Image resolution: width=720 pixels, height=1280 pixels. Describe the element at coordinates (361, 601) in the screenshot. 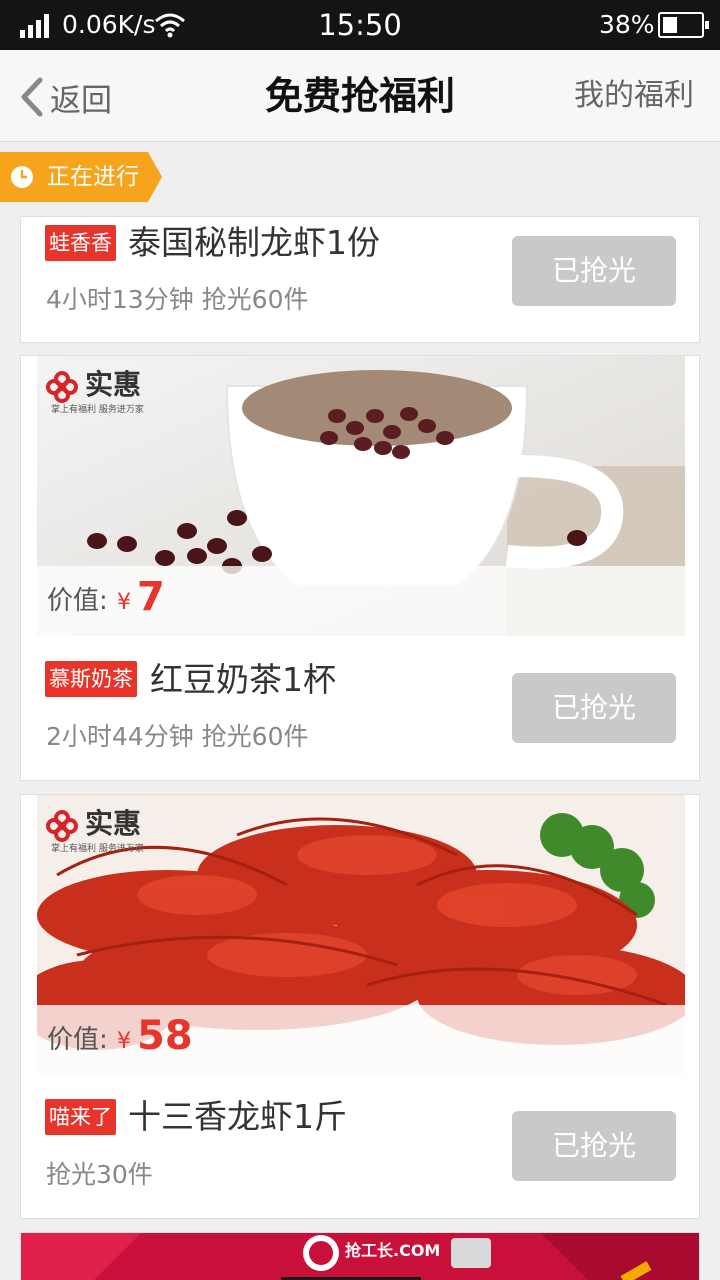

I see `price-bar: 价值: ¥ 7` at that location.